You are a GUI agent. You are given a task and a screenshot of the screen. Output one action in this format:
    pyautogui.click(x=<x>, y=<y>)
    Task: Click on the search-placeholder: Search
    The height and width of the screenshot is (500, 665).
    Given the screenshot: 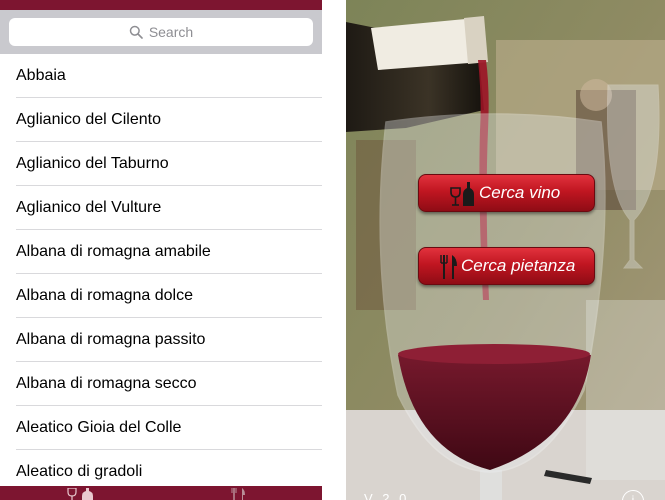 What is the action you would take?
    pyautogui.click(x=171, y=32)
    